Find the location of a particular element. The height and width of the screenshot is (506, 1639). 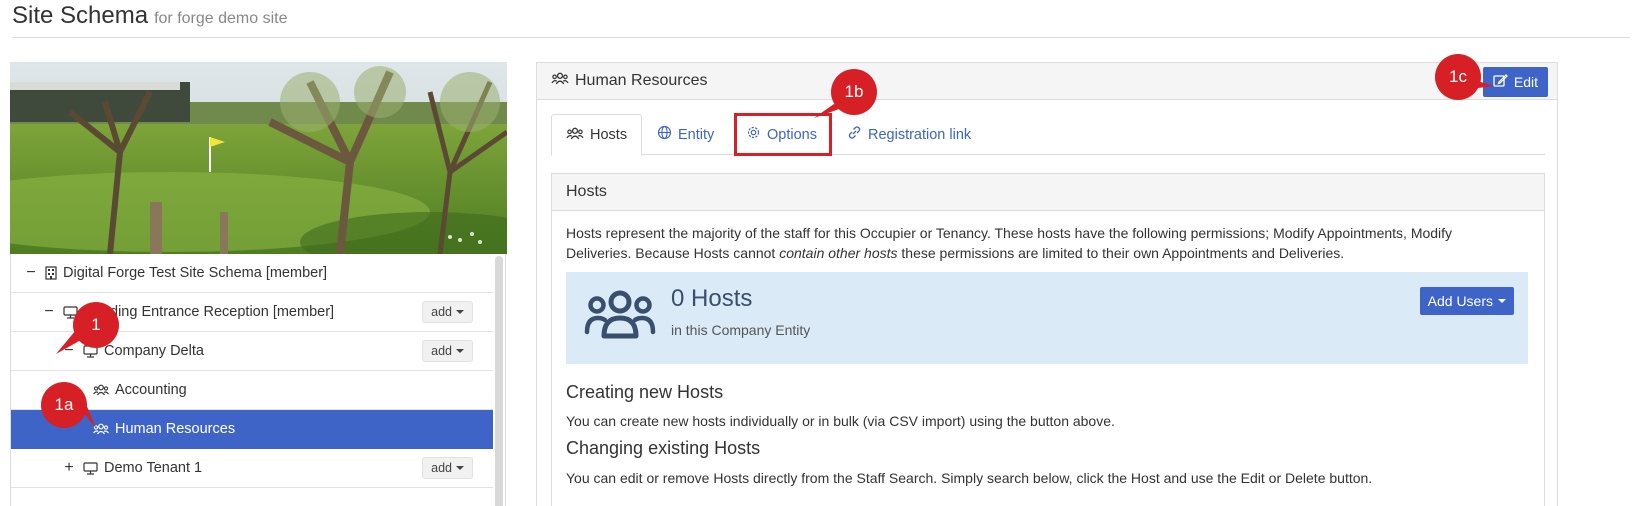

tree-item-demo-tenant: + Demo Tenant 1 add is located at coordinates (252, 468).